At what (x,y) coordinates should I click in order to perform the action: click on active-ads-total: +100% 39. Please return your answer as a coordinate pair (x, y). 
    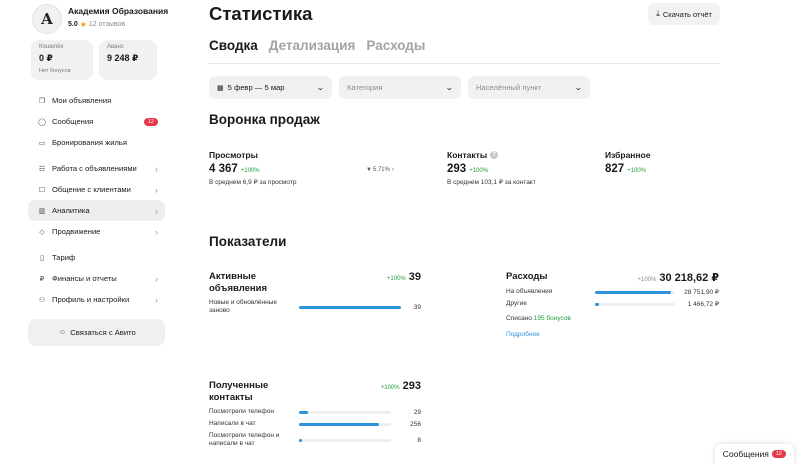
    Looking at the image, I should click on (404, 277).